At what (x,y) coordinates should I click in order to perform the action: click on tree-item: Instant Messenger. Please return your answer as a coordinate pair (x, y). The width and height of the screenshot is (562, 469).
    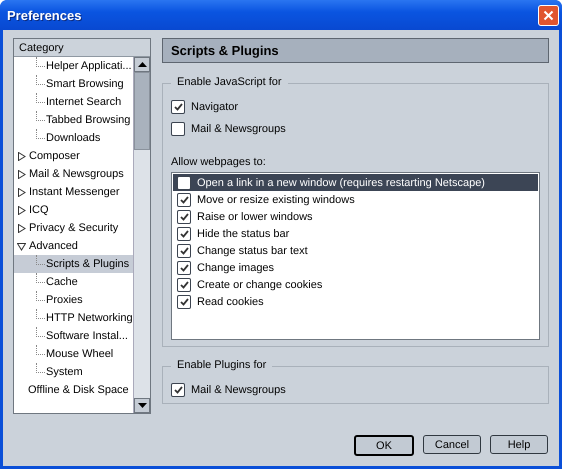
    Looking at the image, I should click on (73, 192).